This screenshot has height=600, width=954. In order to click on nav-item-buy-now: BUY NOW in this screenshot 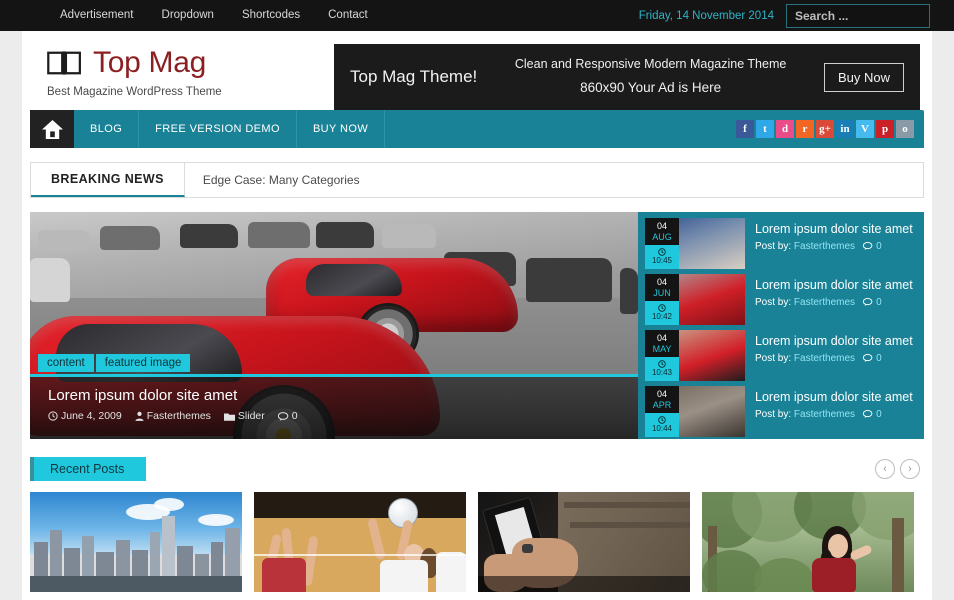, I will do `click(341, 129)`.